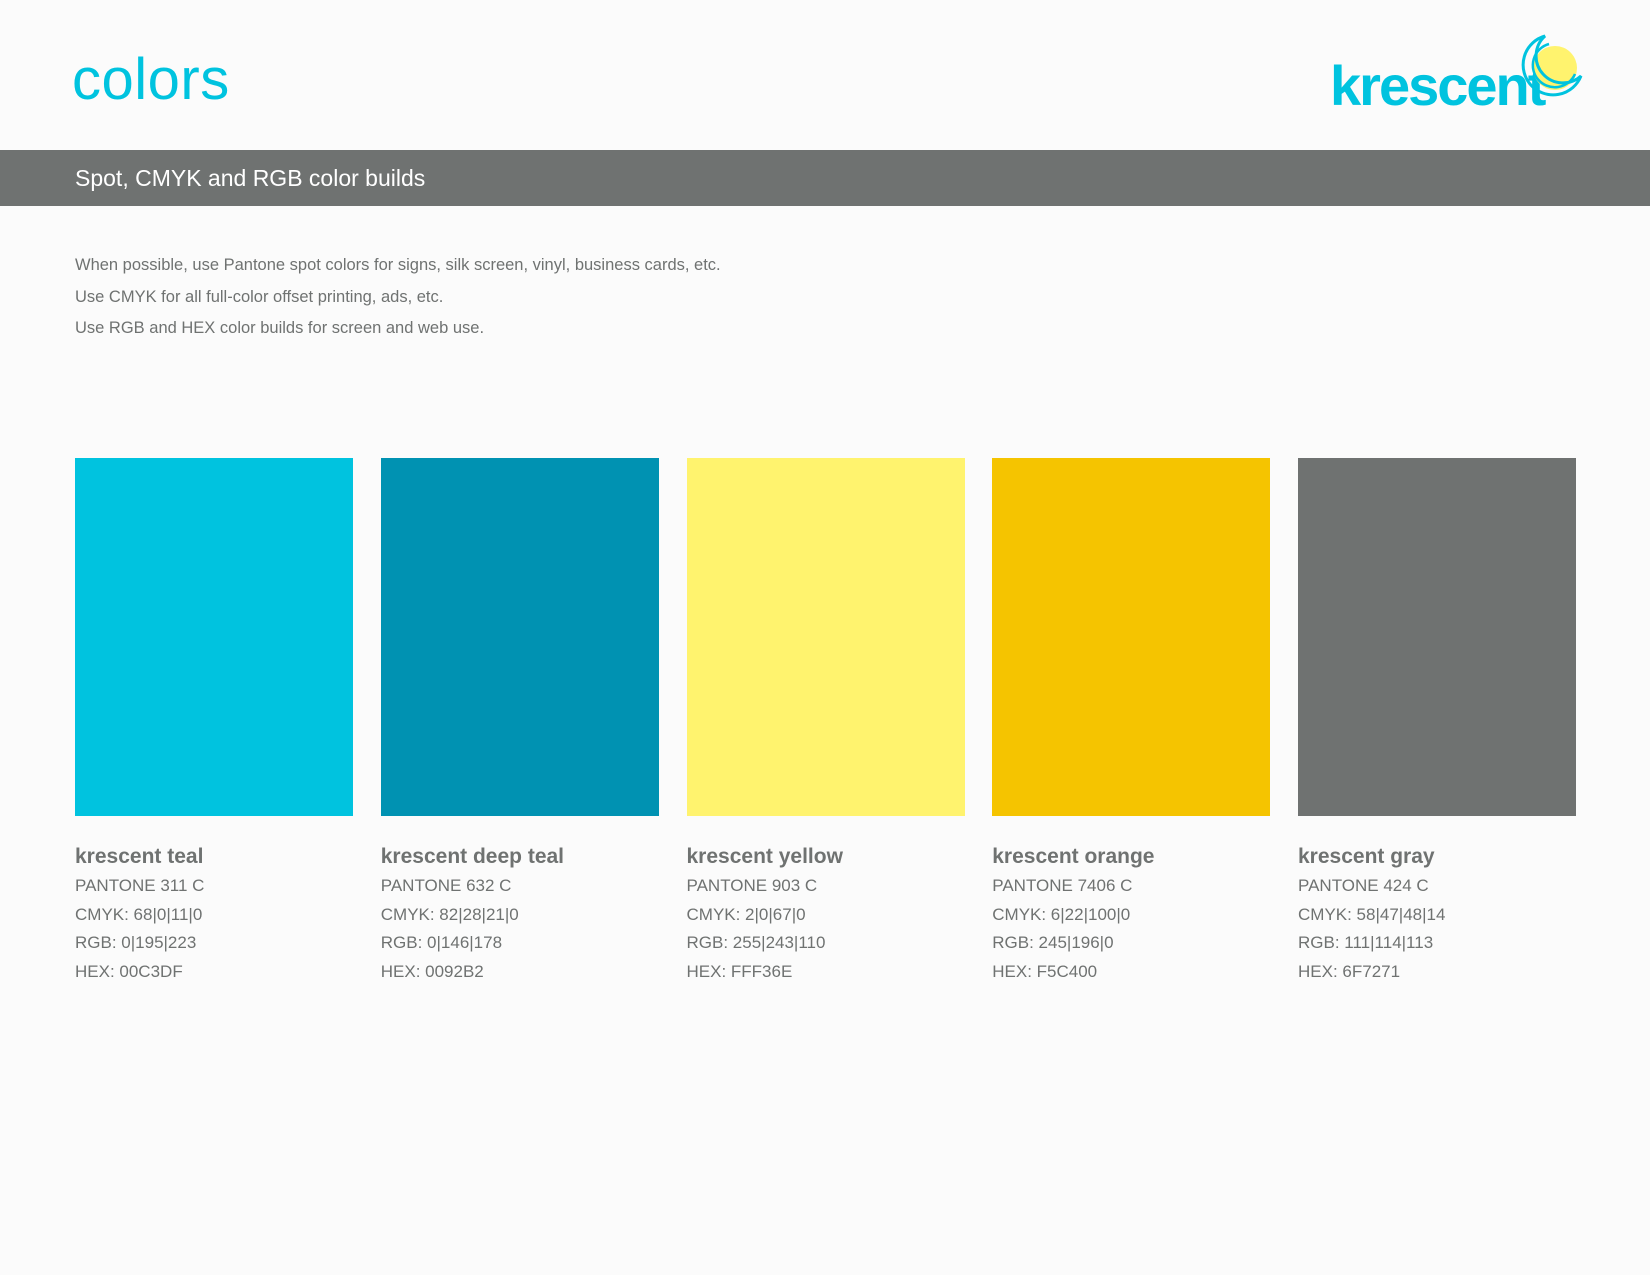  I want to click on swatch-pantone: PANTONE 311 C, so click(140, 885).